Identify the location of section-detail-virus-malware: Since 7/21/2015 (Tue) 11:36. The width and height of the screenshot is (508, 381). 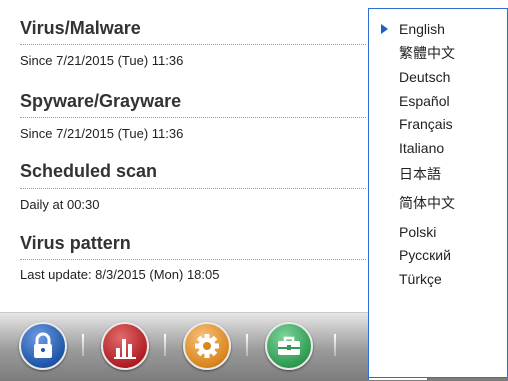
(102, 60).